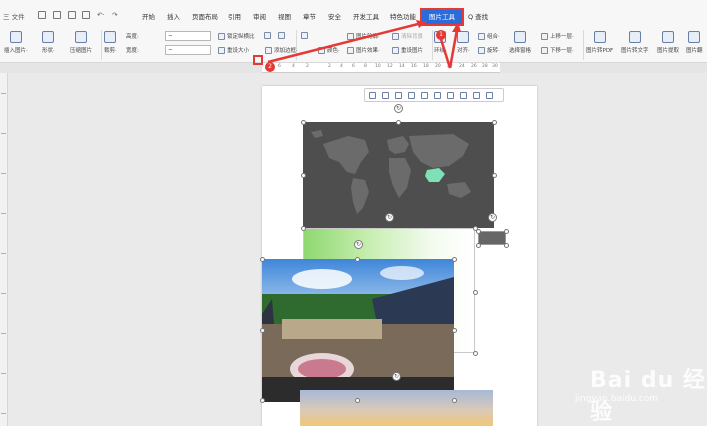 Image resolution: width=707 pixels, height=426 pixels. Describe the element at coordinates (441, 35) in the screenshot. I see `step-badge-1: 1` at that location.